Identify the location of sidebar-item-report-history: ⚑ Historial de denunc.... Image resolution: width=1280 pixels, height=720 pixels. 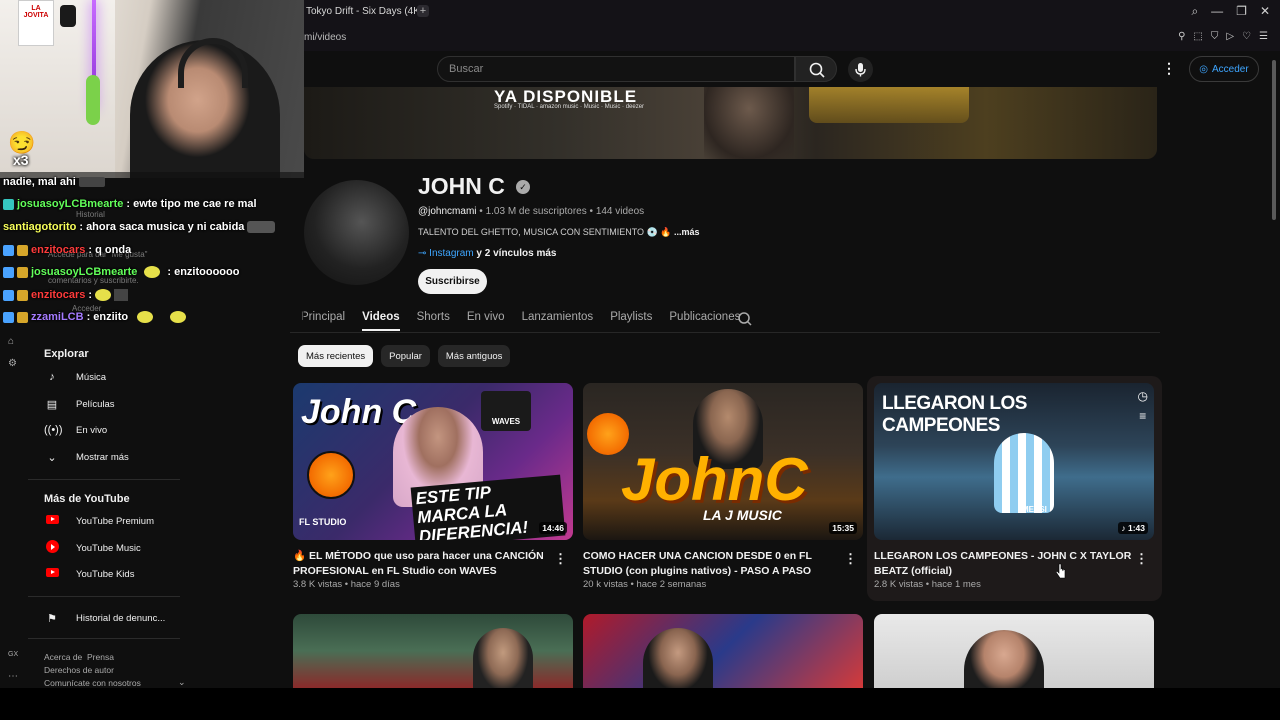
(114, 618).